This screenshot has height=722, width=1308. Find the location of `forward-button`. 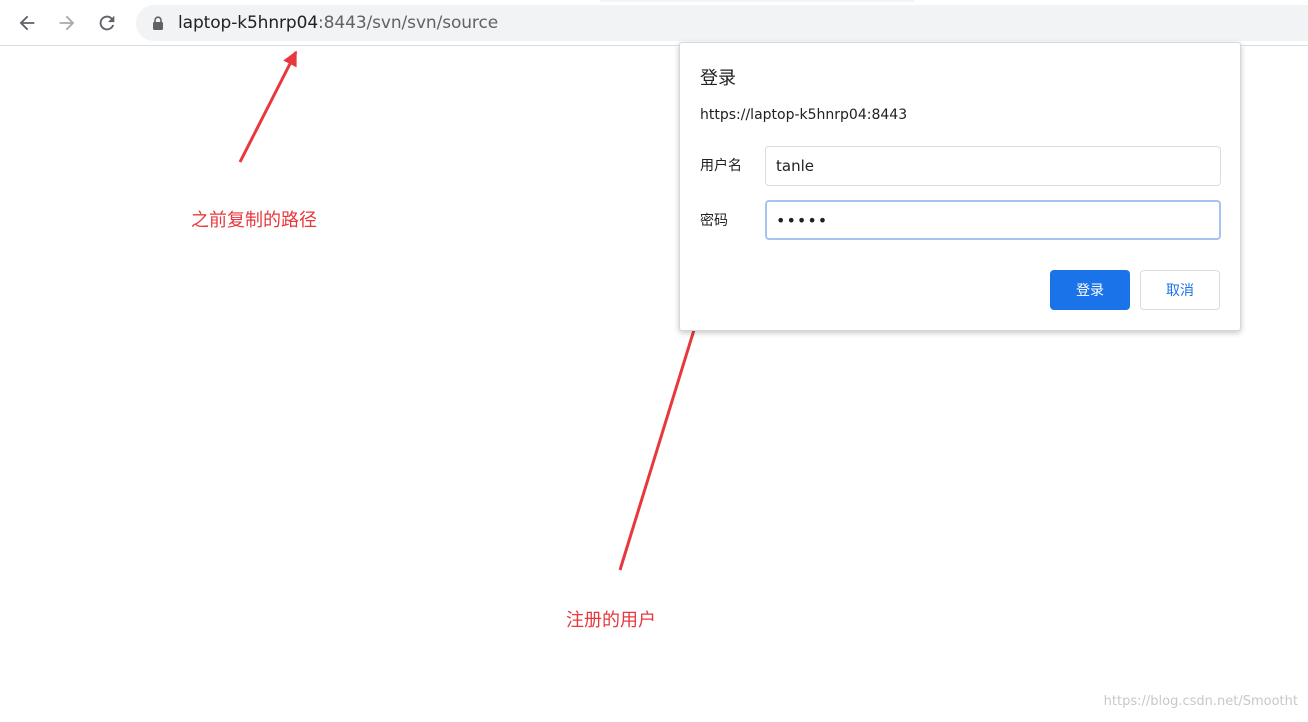

forward-button is located at coordinates (67, 23).